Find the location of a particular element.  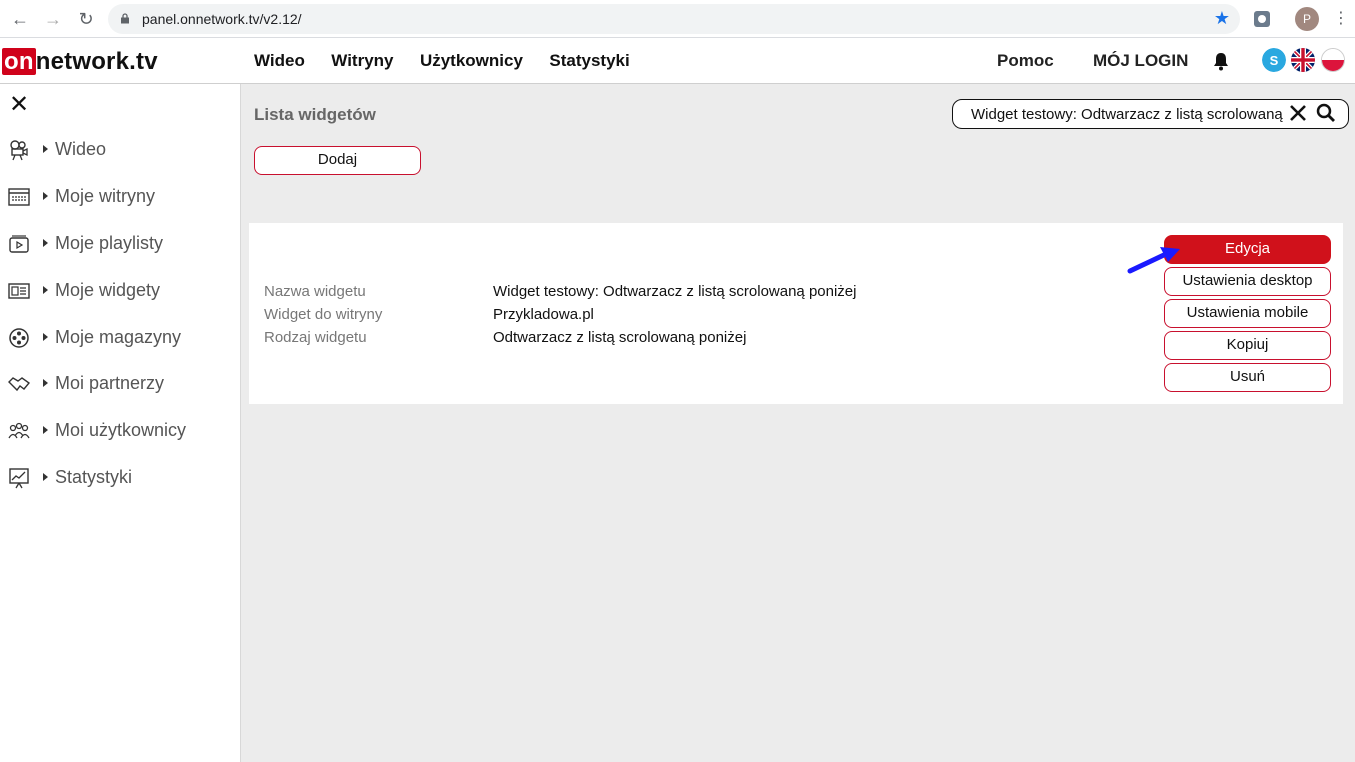

lock-icon is located at coordinates (125, 18).